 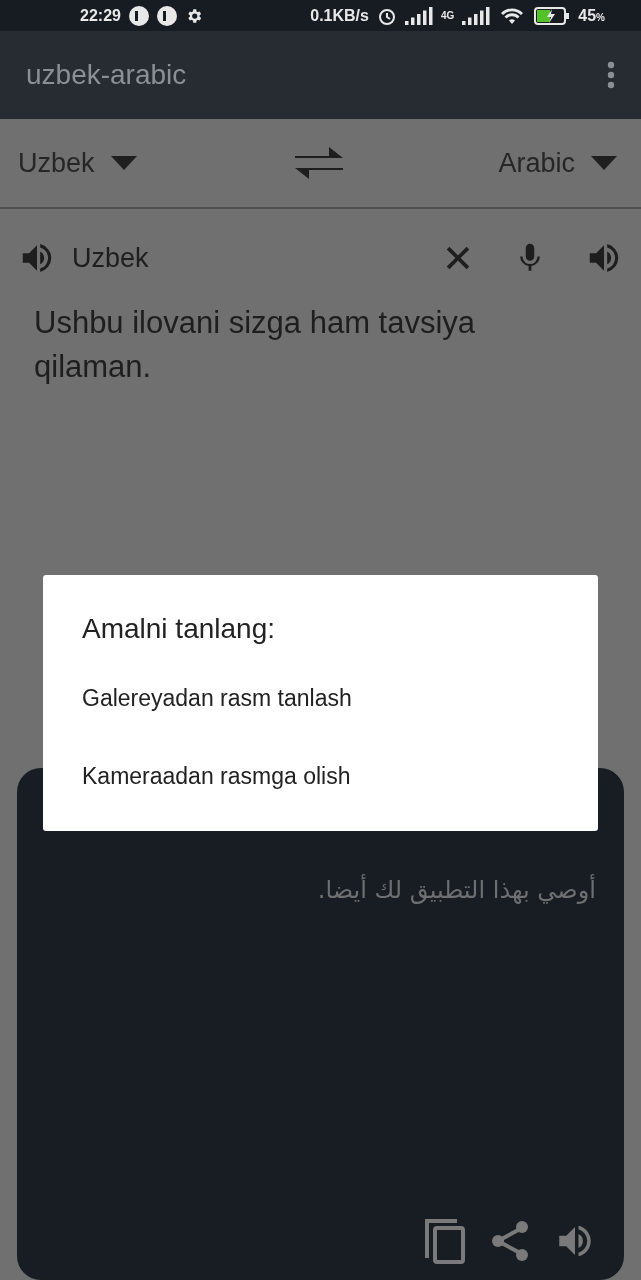 What do you see at coordinates (111, 258) in the screenshot?
I see `input-language-label: Uzbek` at bounding box center [111, 258].